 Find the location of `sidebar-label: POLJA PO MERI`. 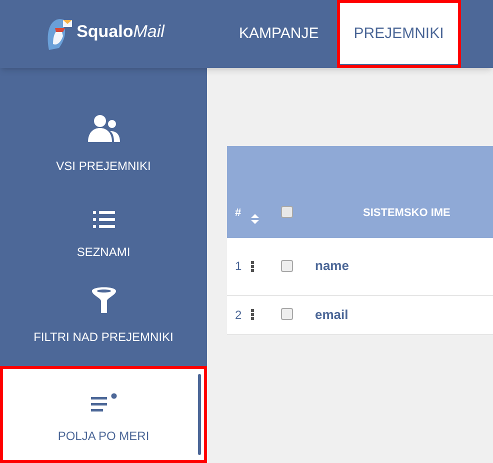

sidebar-label: POLJA PO MERI is located at coordinates (104, 436).